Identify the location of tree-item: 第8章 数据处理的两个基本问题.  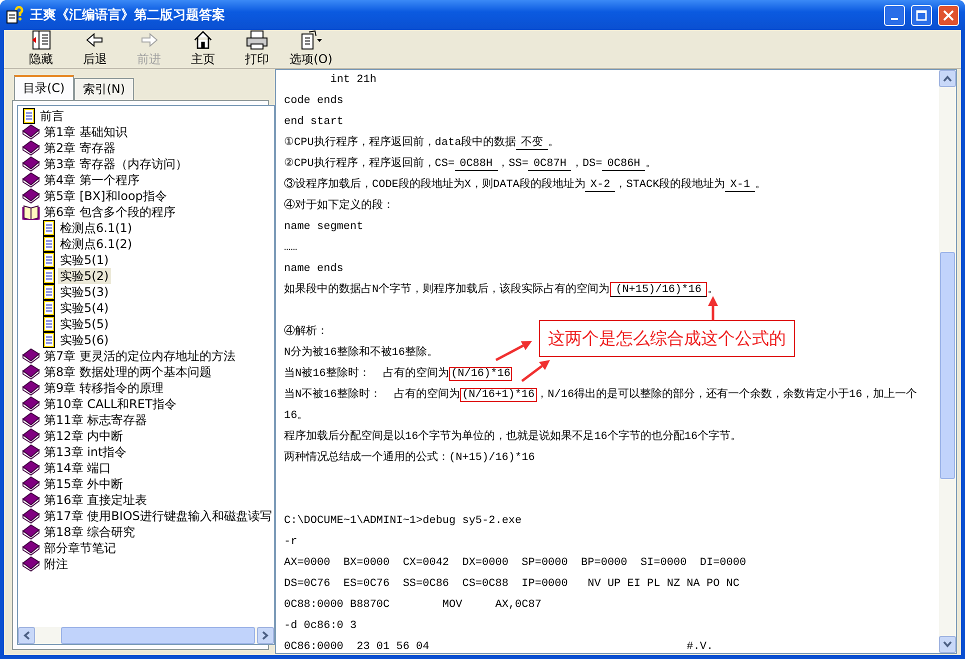
(128, 372).